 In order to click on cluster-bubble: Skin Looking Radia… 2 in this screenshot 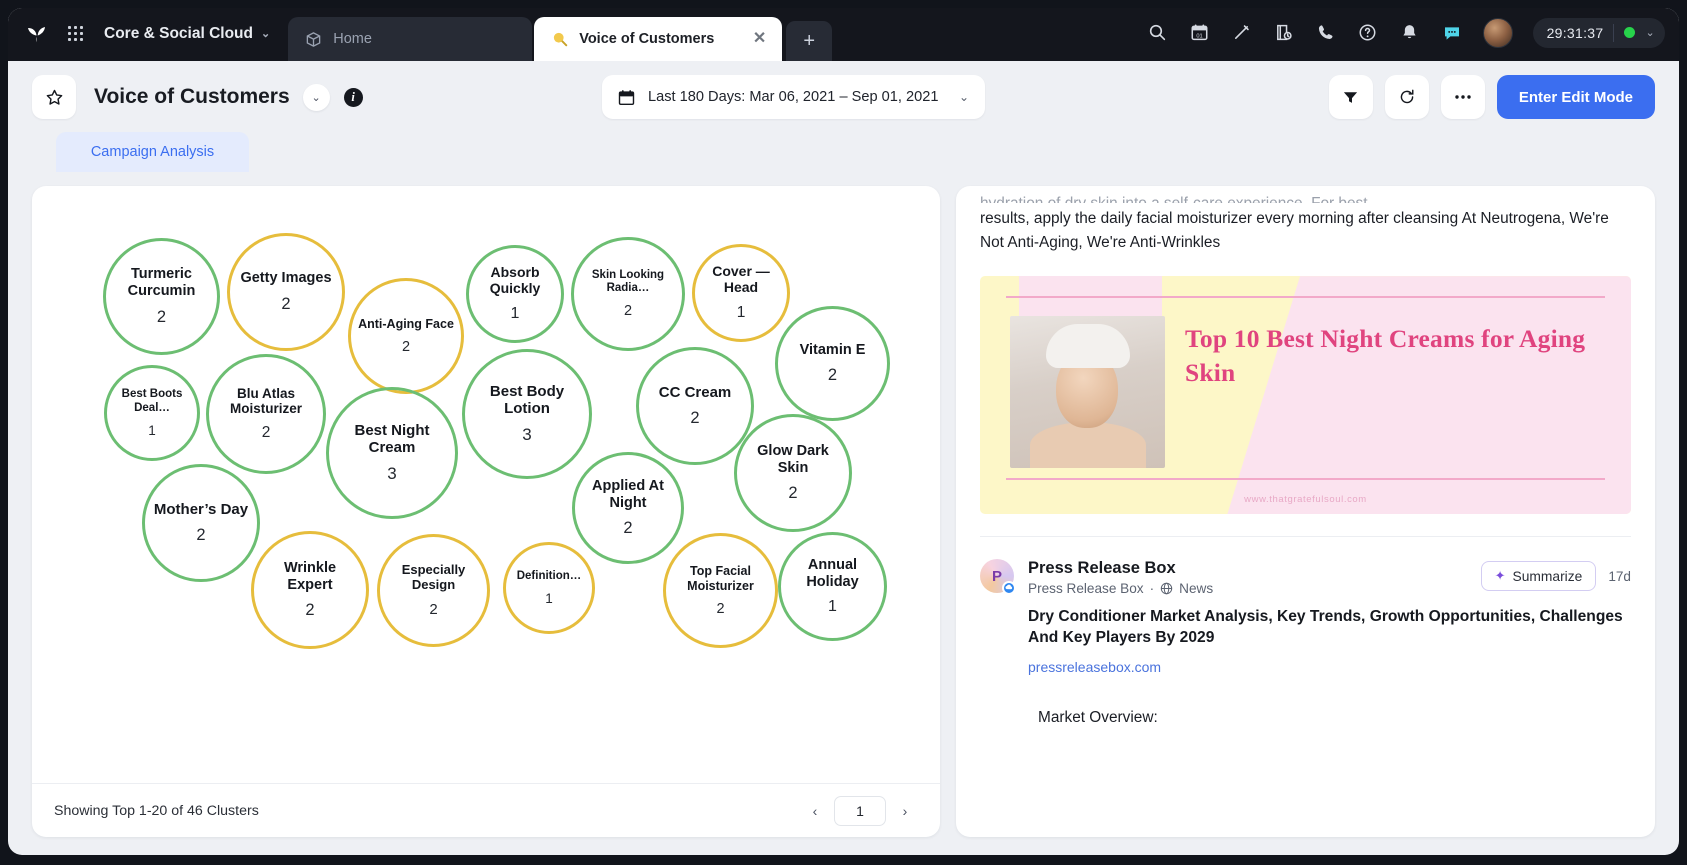, I will do `click(628, 294)`.